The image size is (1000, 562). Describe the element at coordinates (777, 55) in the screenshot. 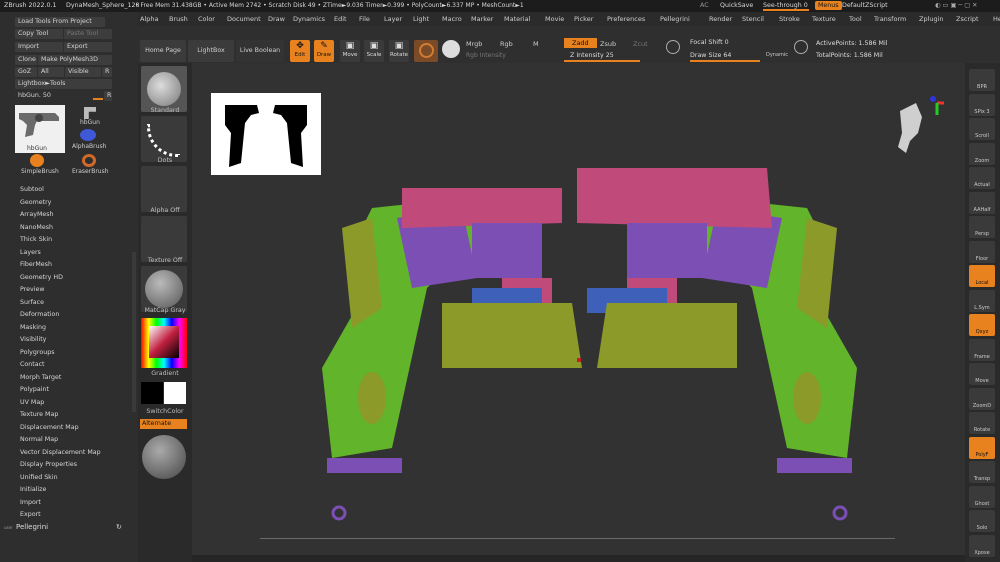

I see `dynamic-button: Dynamic` at that location.